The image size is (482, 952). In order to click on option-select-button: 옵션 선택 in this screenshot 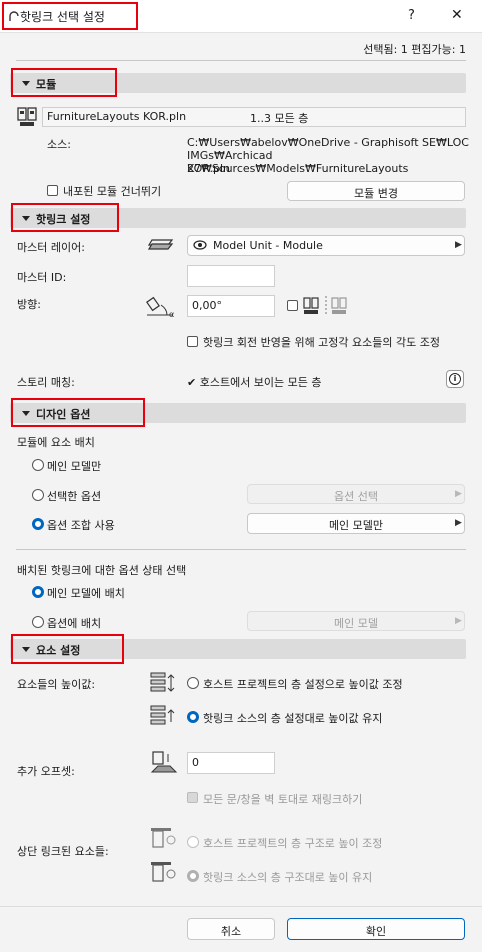, I will do `click(356, 494)`.